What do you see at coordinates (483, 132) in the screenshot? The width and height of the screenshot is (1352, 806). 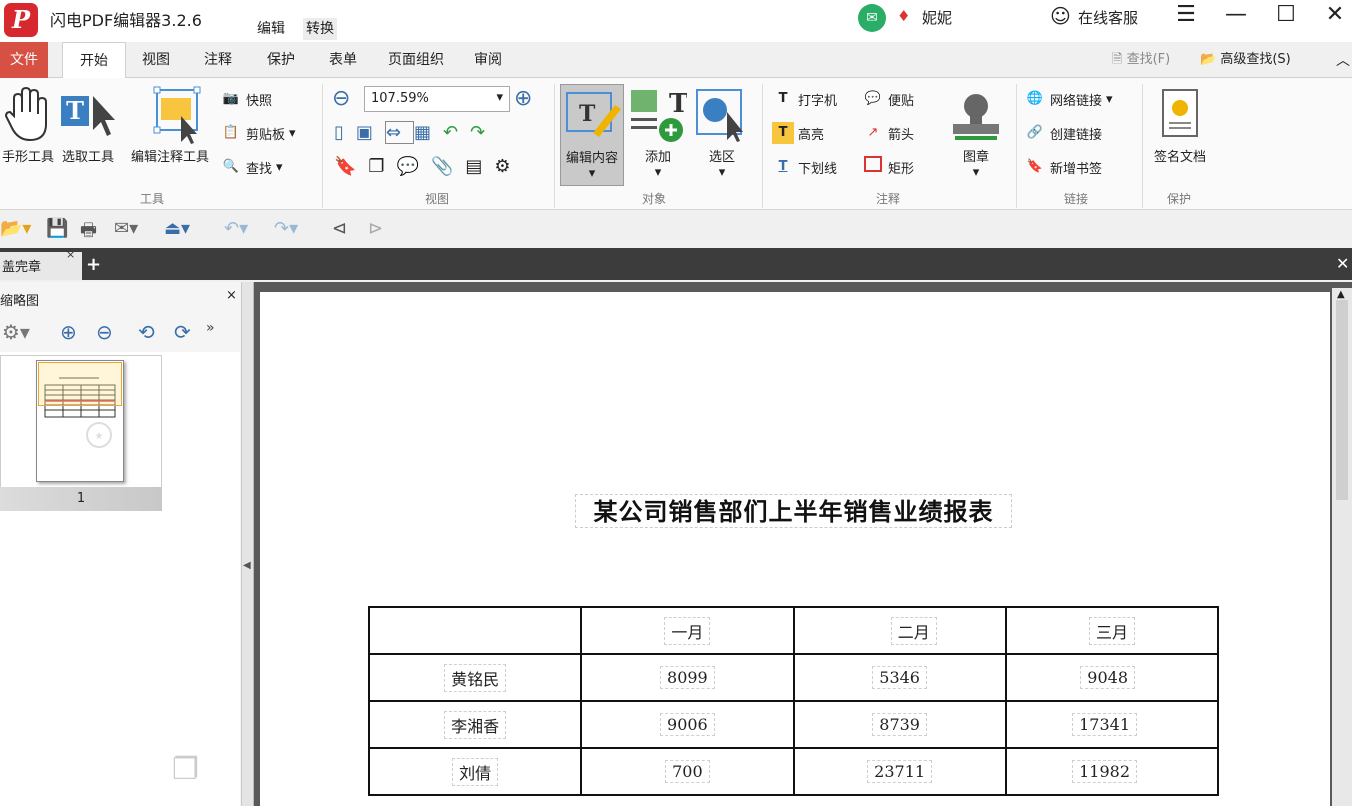 I see `rotate-right-icon: ↷` at bounding box center [483, 132].